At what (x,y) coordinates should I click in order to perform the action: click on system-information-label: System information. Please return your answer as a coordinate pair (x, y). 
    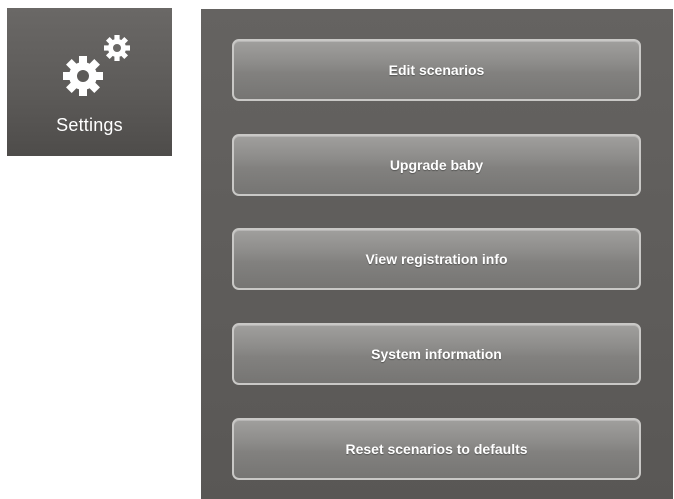
    Looking at the image, I should click on (436, 354).